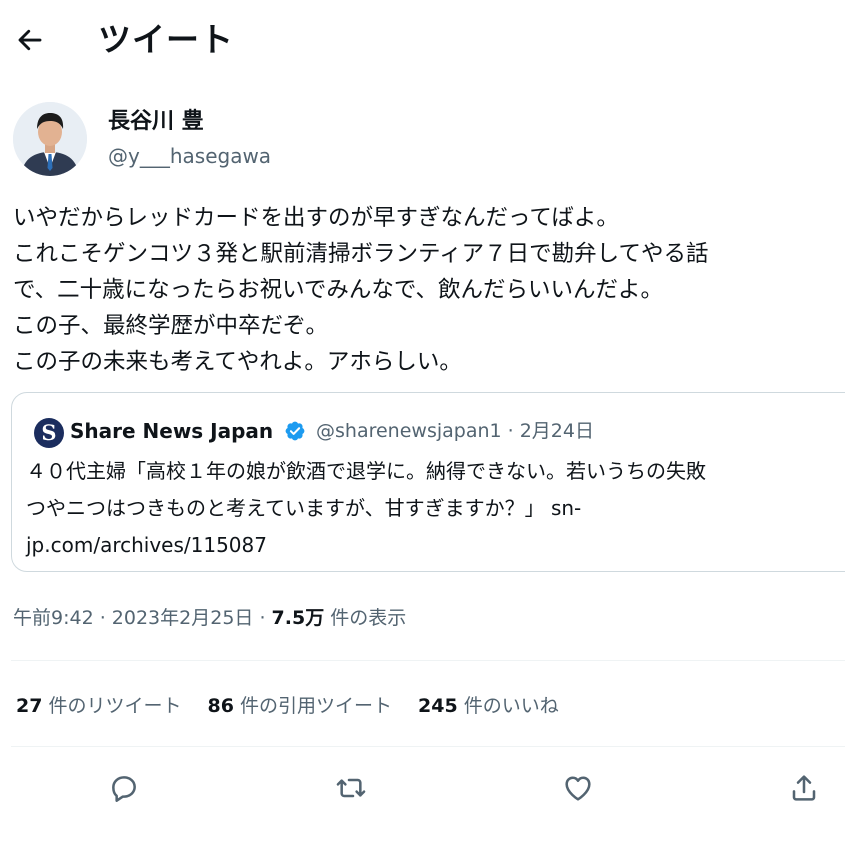  I want to click on quoted-line: jp.com/archives/115087, so click(435, 545).